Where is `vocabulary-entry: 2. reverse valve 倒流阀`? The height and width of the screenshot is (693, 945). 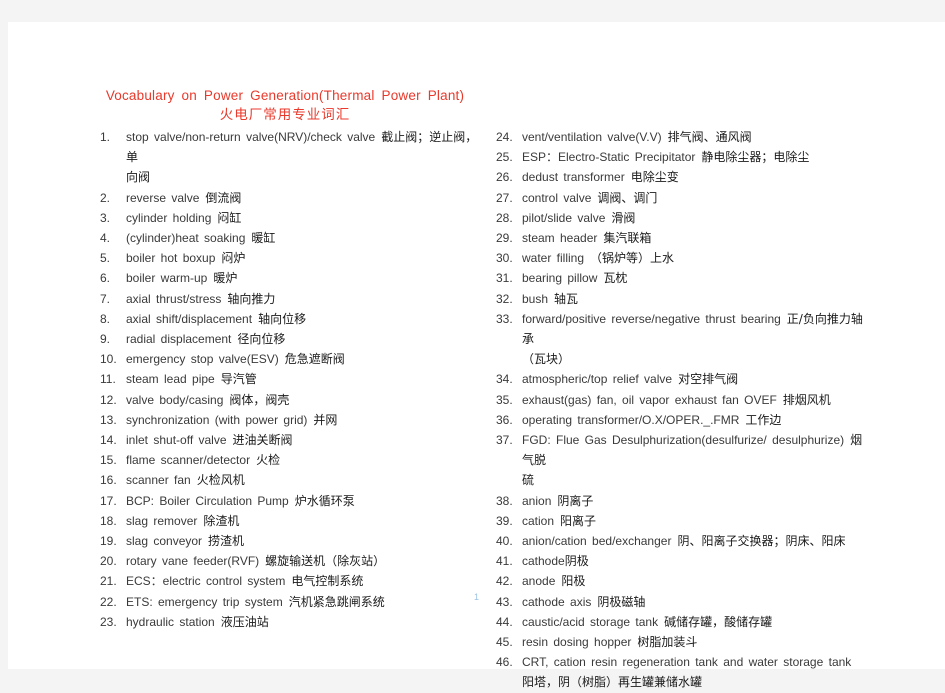
vocabulary-entry: 2. reverse valve 倒流阀 is located at coordinates (289, 198).